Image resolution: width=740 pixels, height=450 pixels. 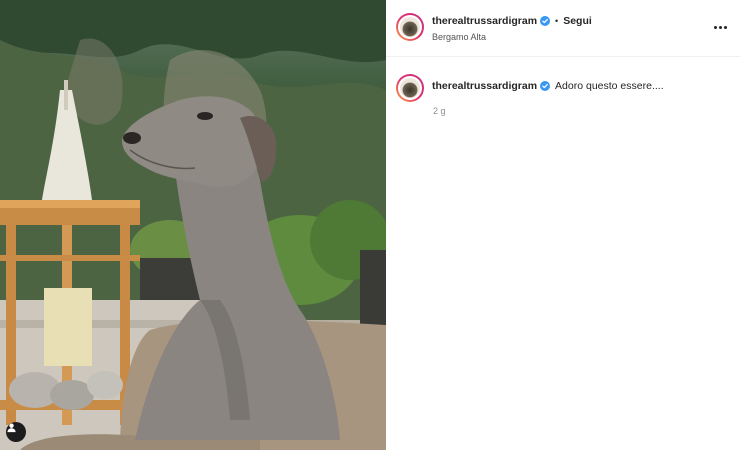 I want to click on user-tag-icon, so click(x=16, y=432).